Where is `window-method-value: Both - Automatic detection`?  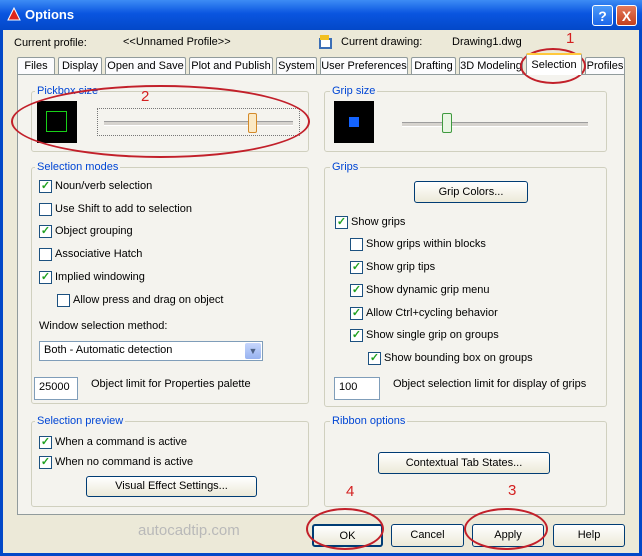 window-method-value: Both - Automatic detection is located at coordinates (108, 350).